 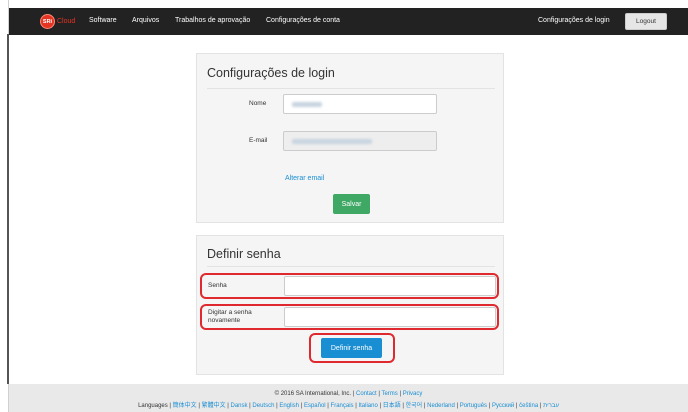 What do you see at coordinates (342, 406) in the screenshot?
I see `language-link: Français` at bounding box center [342, 406].